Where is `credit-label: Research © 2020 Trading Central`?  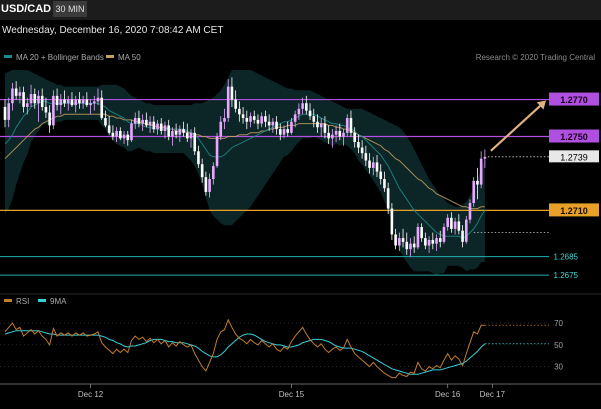 credit-label: Research © 2020 Trading Central is located at coordinates (536, 57).